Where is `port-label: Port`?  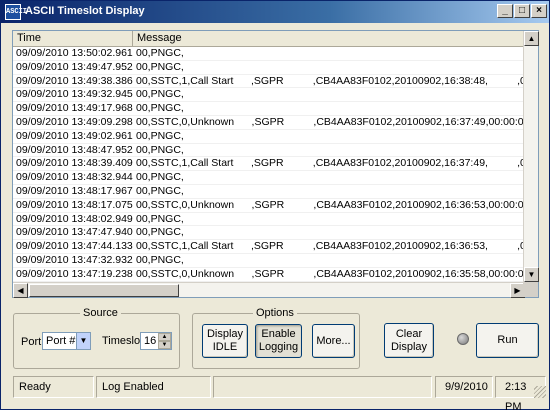 port-label: Port is located at coordinates (31, 342).